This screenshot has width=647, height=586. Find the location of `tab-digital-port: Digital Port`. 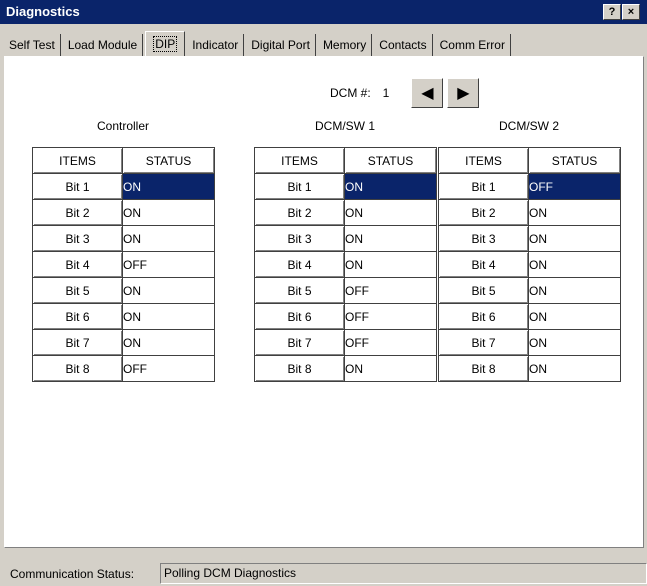

tab-digital-port: Digital Port is located at coordinates (281, 45).